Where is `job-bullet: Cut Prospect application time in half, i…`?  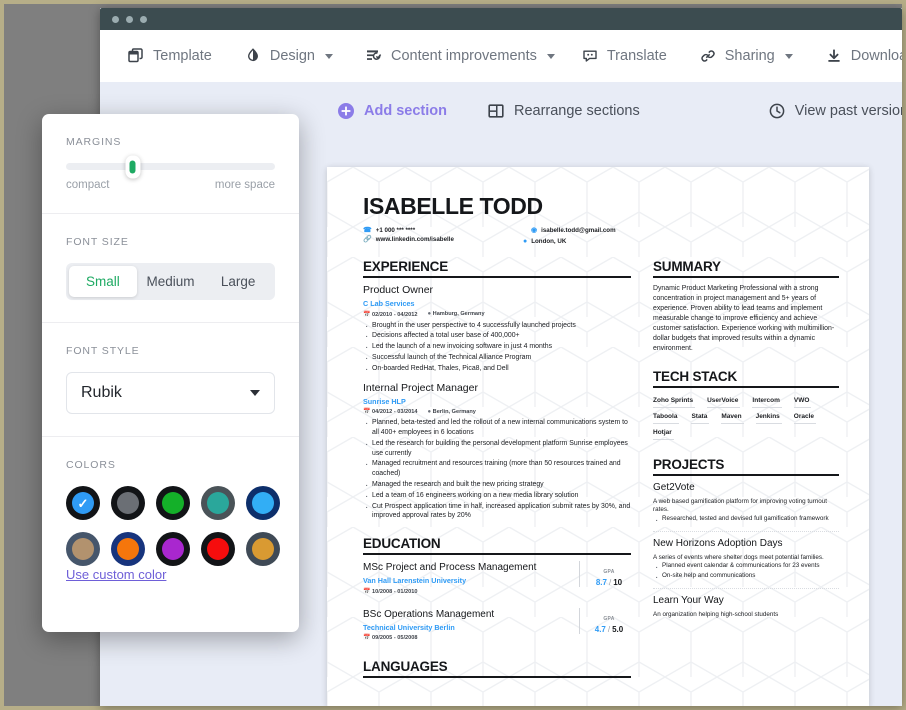 job-bullet: Cut Prospect application time in half, i… is located at coordinates (497, 511).